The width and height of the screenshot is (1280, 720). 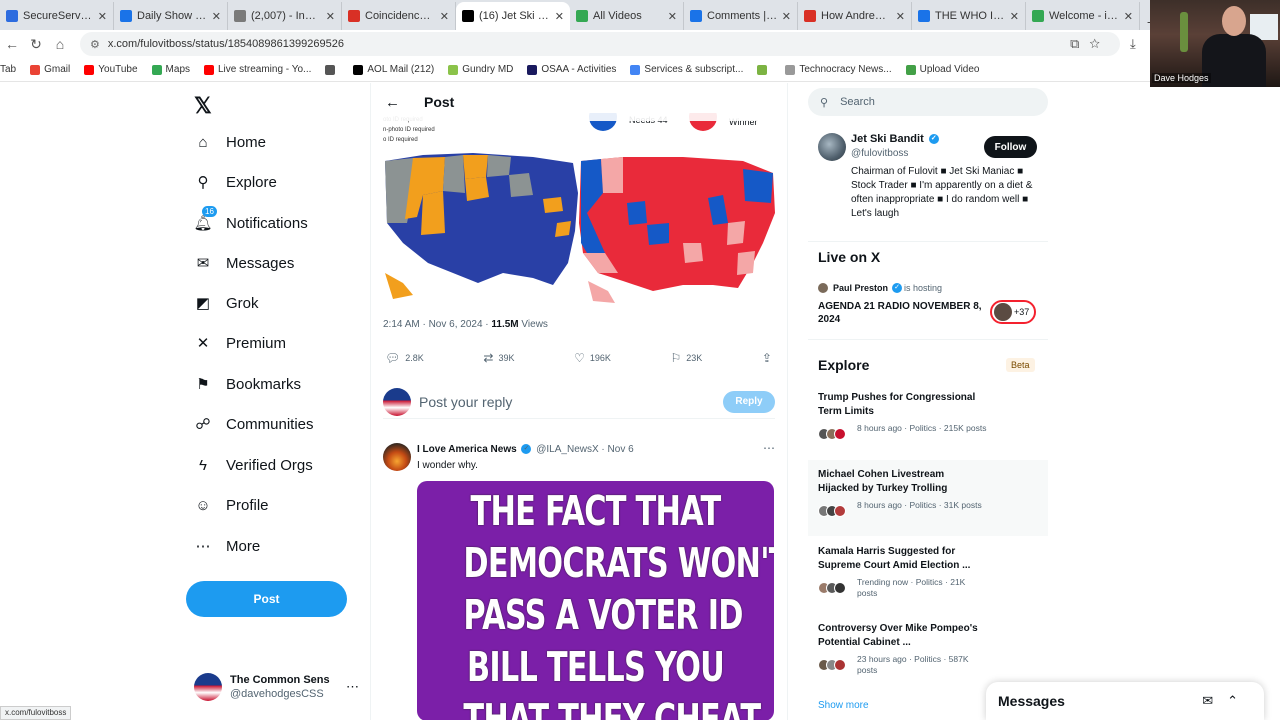 What do you see at coordinates (900, 313) in the screenshot?
I see `live-space-title: AGENDA 21 RADIO NOVEMBER 8, 2024` at bounding box center [900, 313].